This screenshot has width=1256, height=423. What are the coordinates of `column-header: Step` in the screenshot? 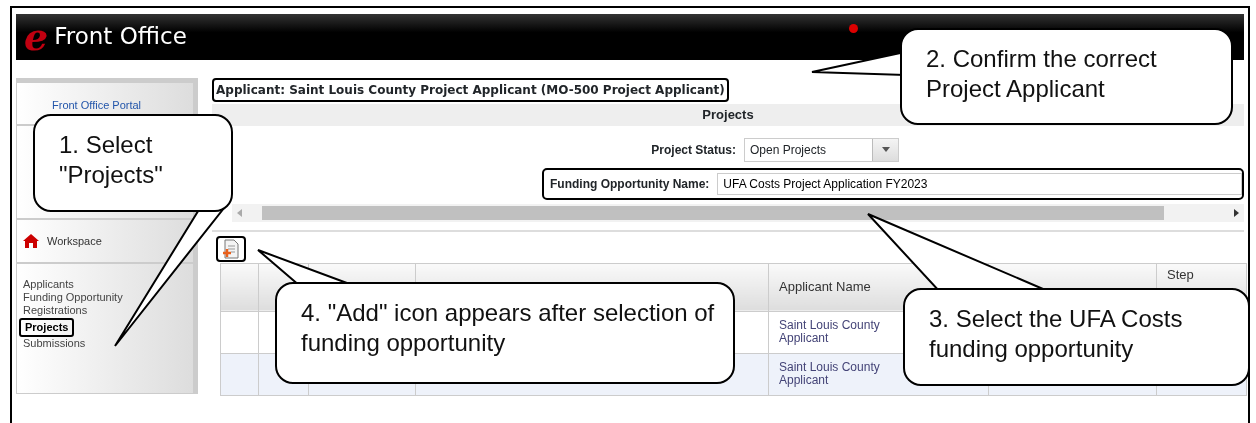 It's located at (1180, 274).